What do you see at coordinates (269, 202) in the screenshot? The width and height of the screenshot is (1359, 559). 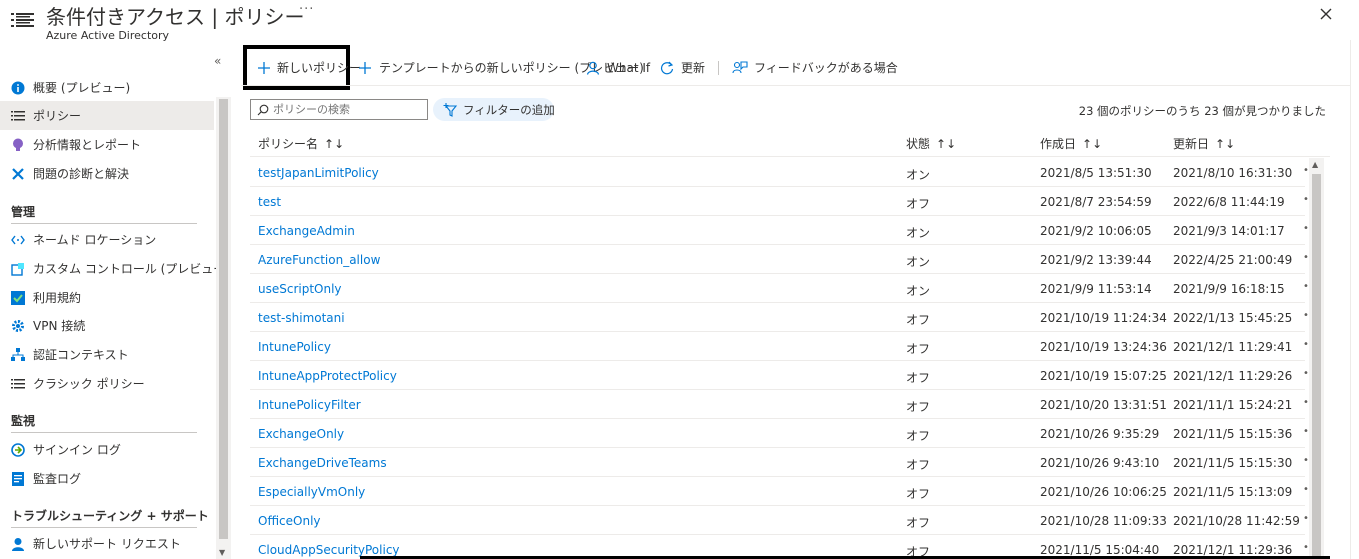 I see `policy-name-link: test` at bounding box center [269, 202].